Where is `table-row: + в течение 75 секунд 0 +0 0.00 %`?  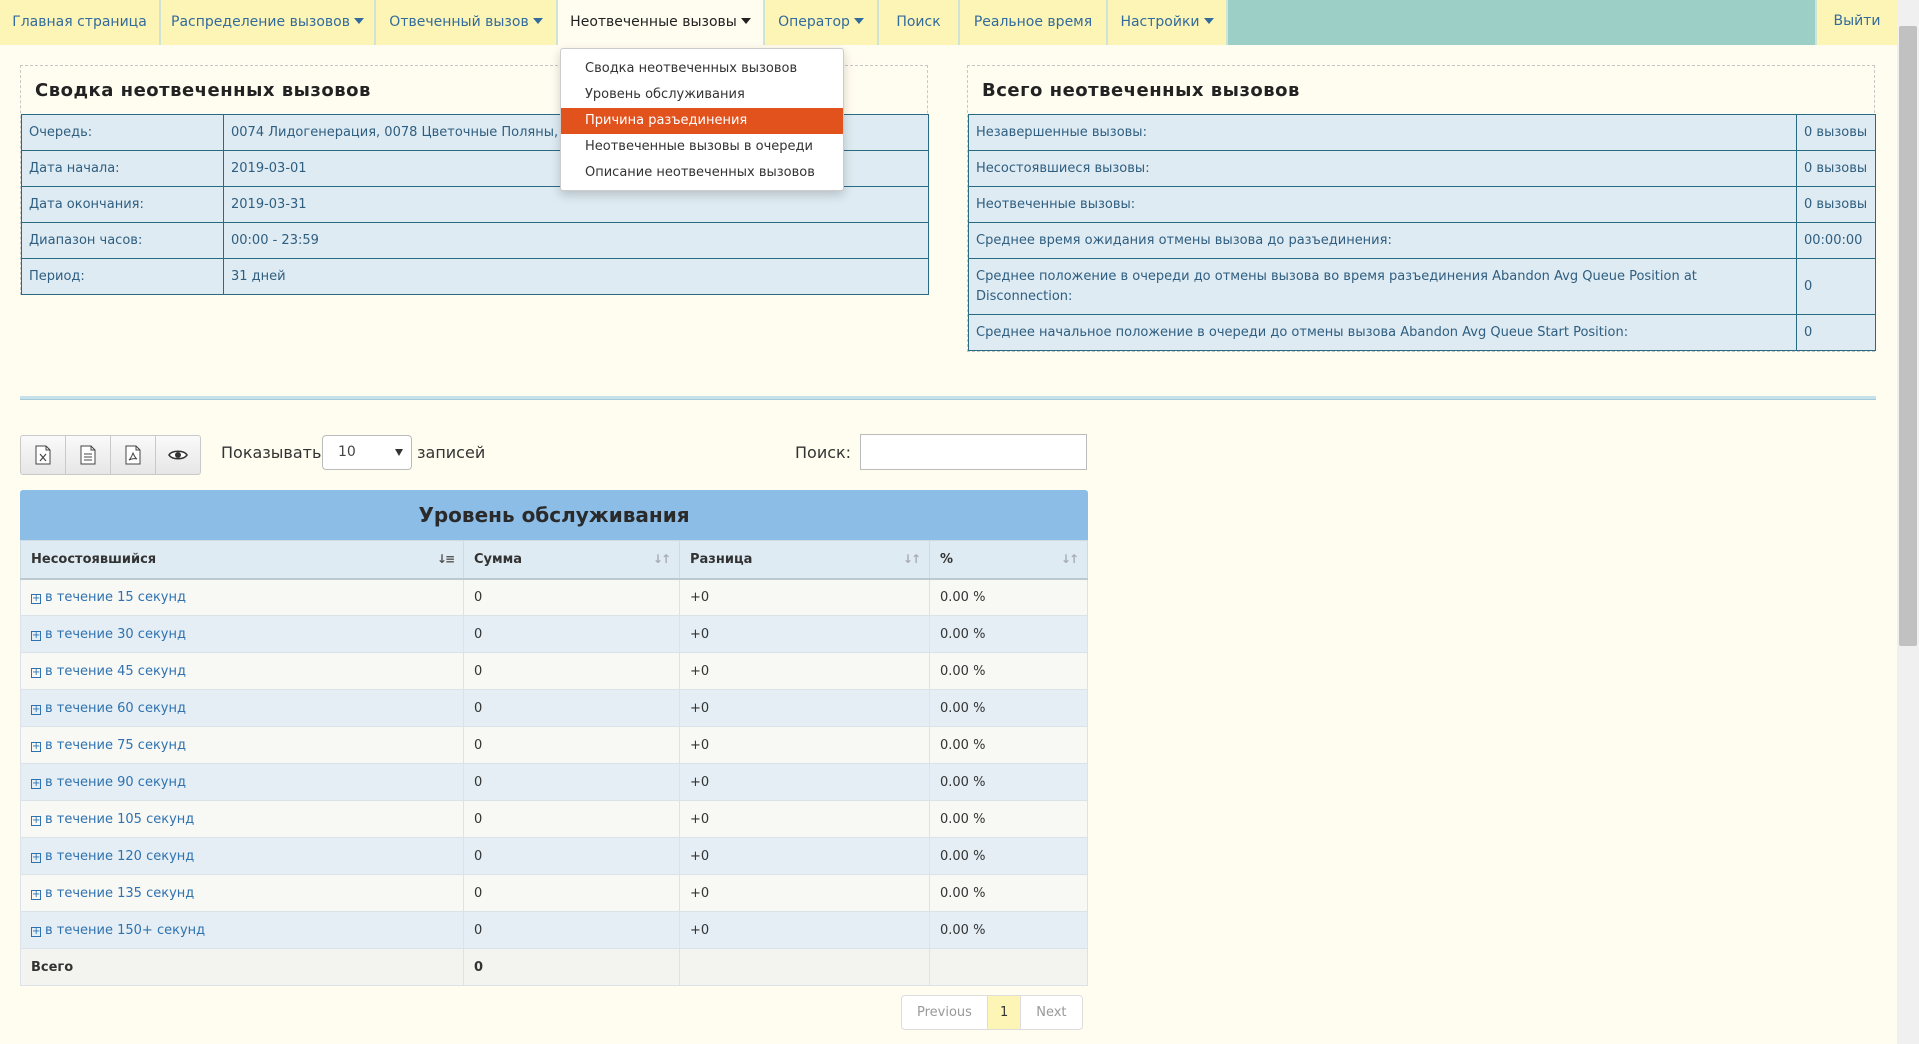
table-row: + в течение 75 секунд 0 +0 0.00 % is located at coordinates (554, 745).